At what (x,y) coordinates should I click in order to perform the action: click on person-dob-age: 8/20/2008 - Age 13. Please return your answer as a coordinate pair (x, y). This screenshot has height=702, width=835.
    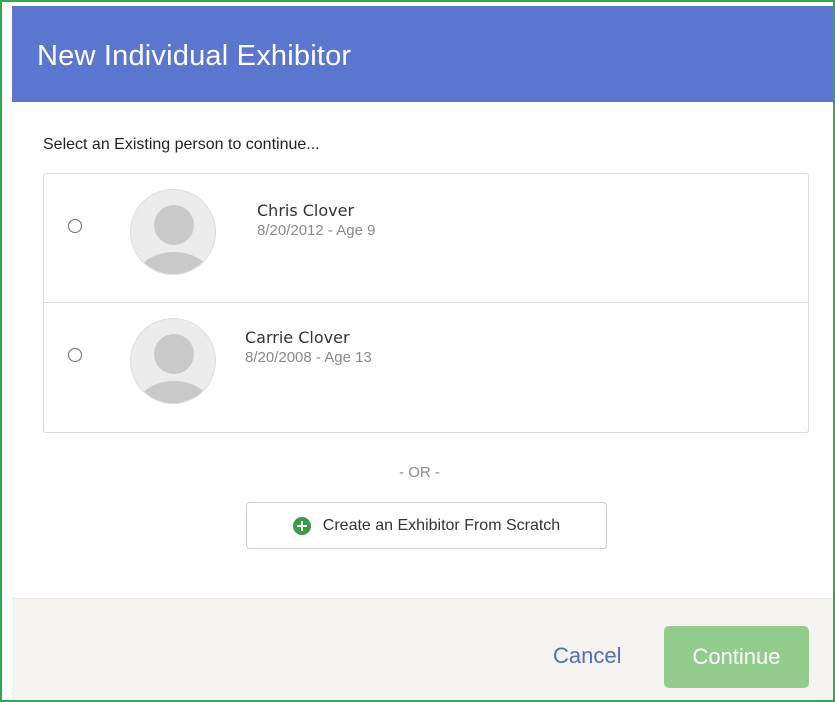
    Looking at the image, I should click on (308, 357).